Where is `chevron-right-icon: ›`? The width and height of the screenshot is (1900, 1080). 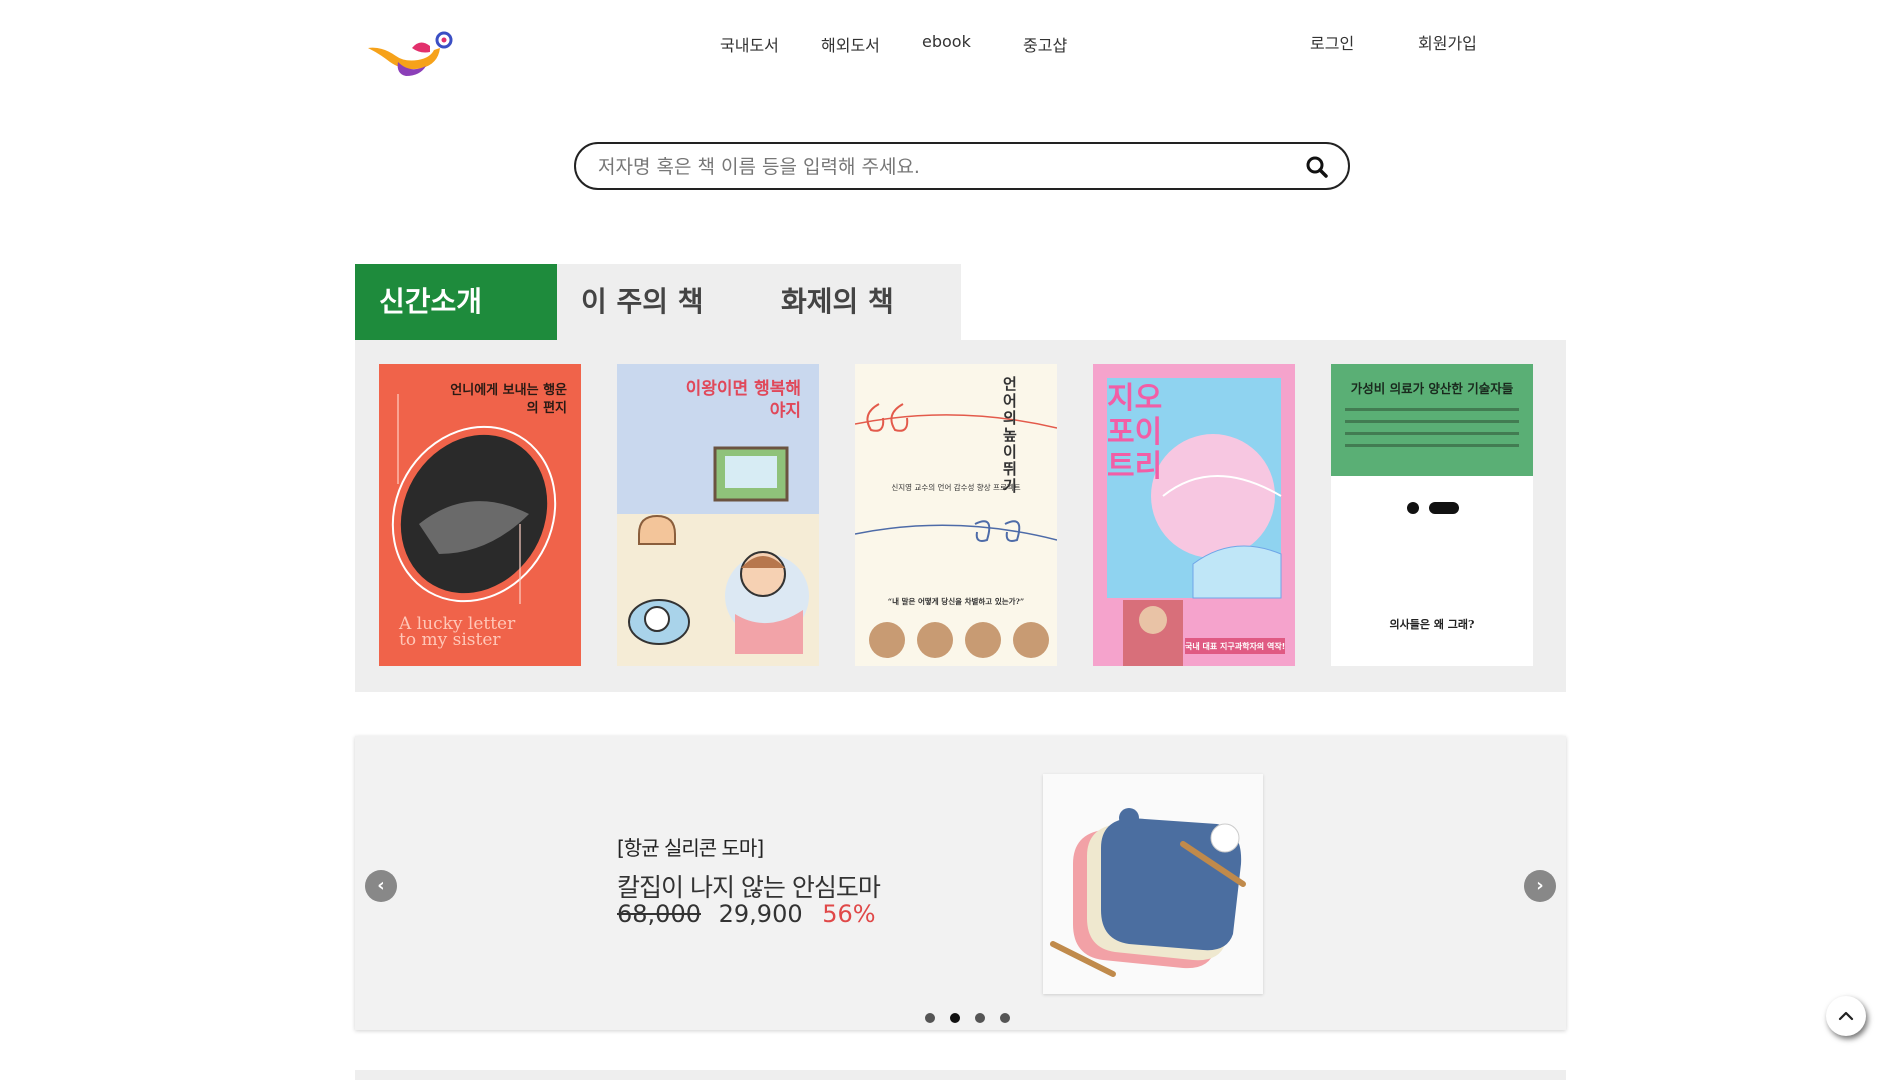 chevron-right-icon: › is located at coordinates (1540, 885).